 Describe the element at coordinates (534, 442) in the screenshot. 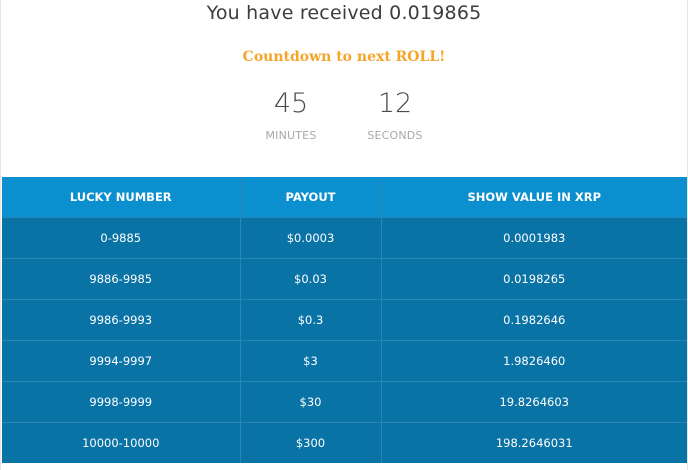

I see `xrp-value-cell: 198.2646031` at that location.